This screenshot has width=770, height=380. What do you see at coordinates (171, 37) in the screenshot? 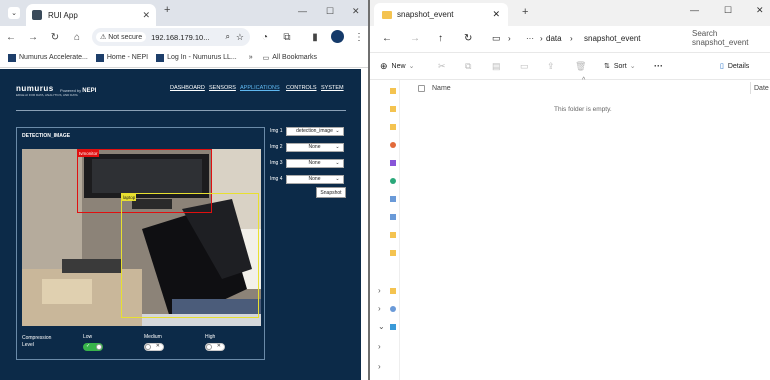
I see `address-bar: ⚠ Not secure 192.168.179.10... ⌕ ☆` at bounding box center [171, 37].